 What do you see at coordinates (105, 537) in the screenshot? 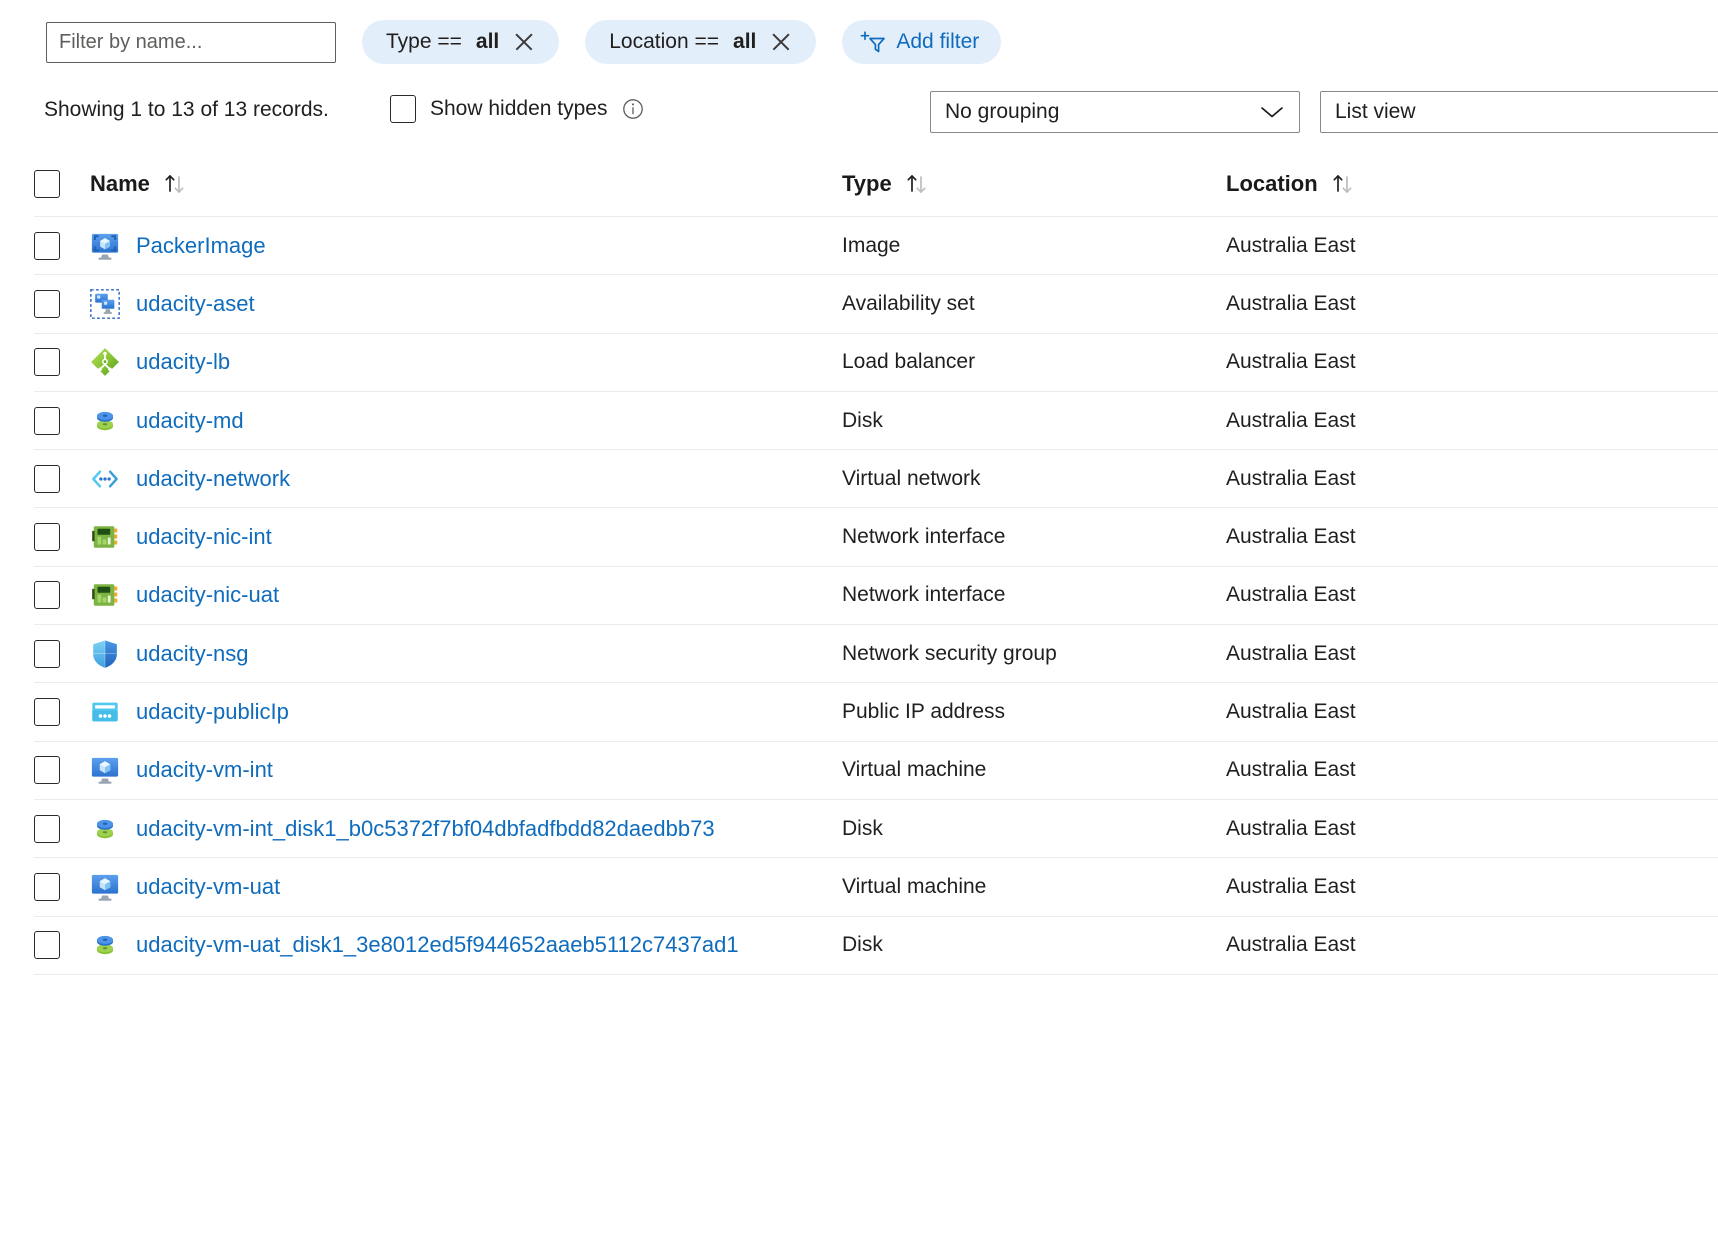
I see `network-interface-icon` at bounding box center [105, 537].